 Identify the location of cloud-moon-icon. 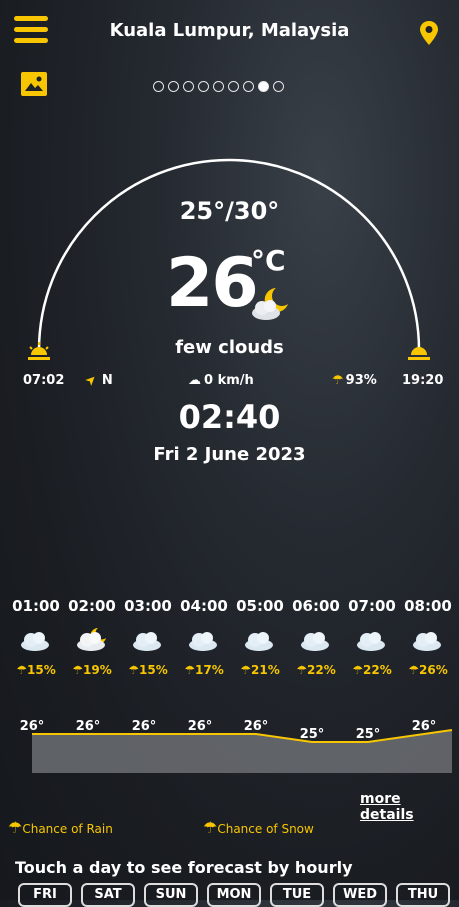
(270, 306).